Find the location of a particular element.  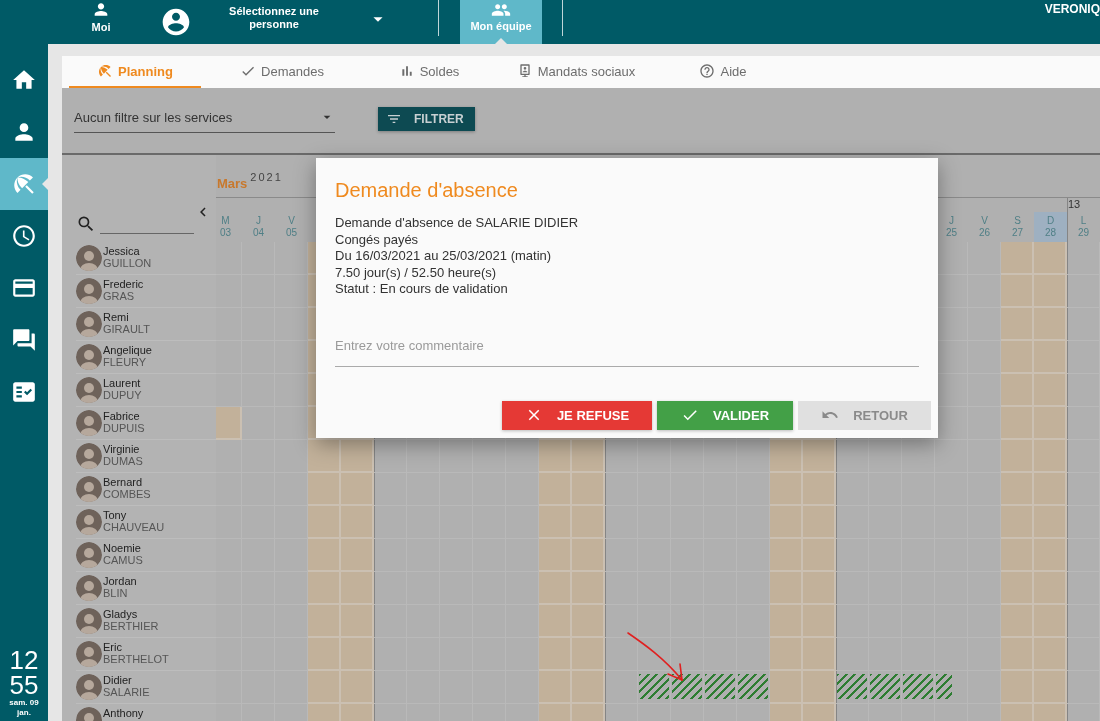

day-header: V 26 is located at coordinates (984, 227).